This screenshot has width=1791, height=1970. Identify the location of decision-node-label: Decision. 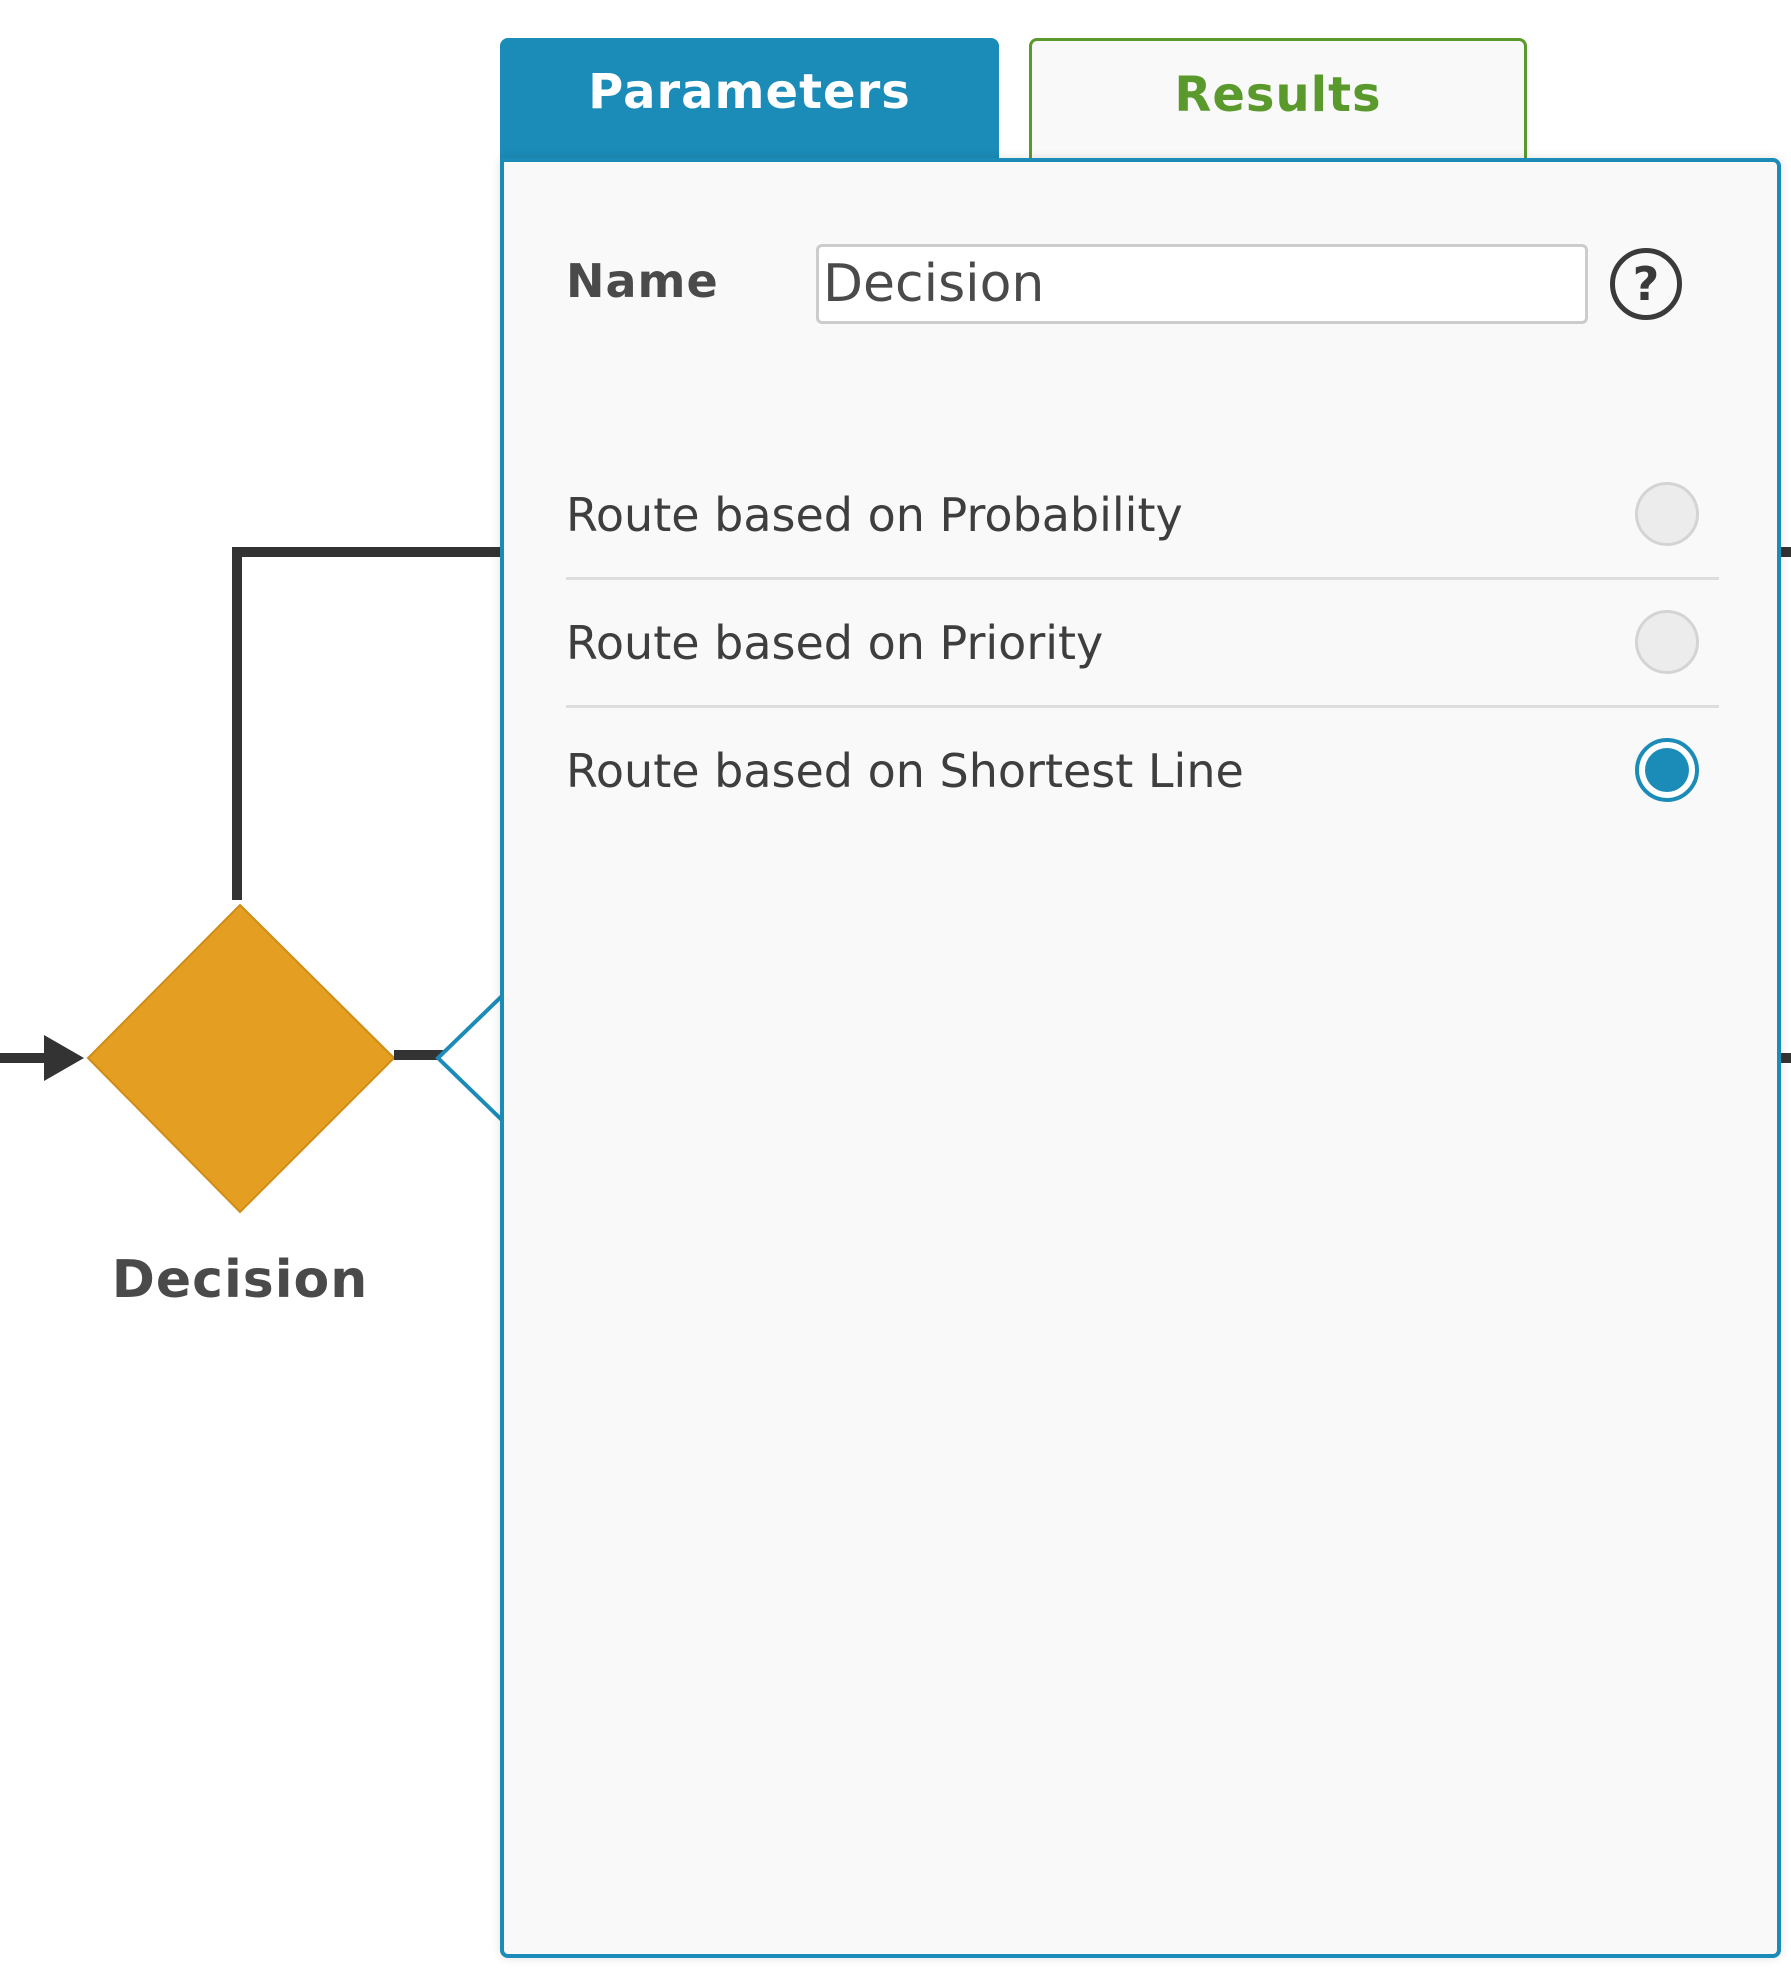
(240, 1280).